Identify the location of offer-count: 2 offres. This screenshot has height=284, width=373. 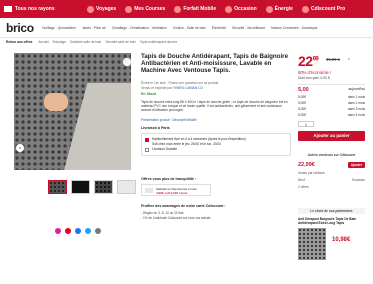
(303, 187).